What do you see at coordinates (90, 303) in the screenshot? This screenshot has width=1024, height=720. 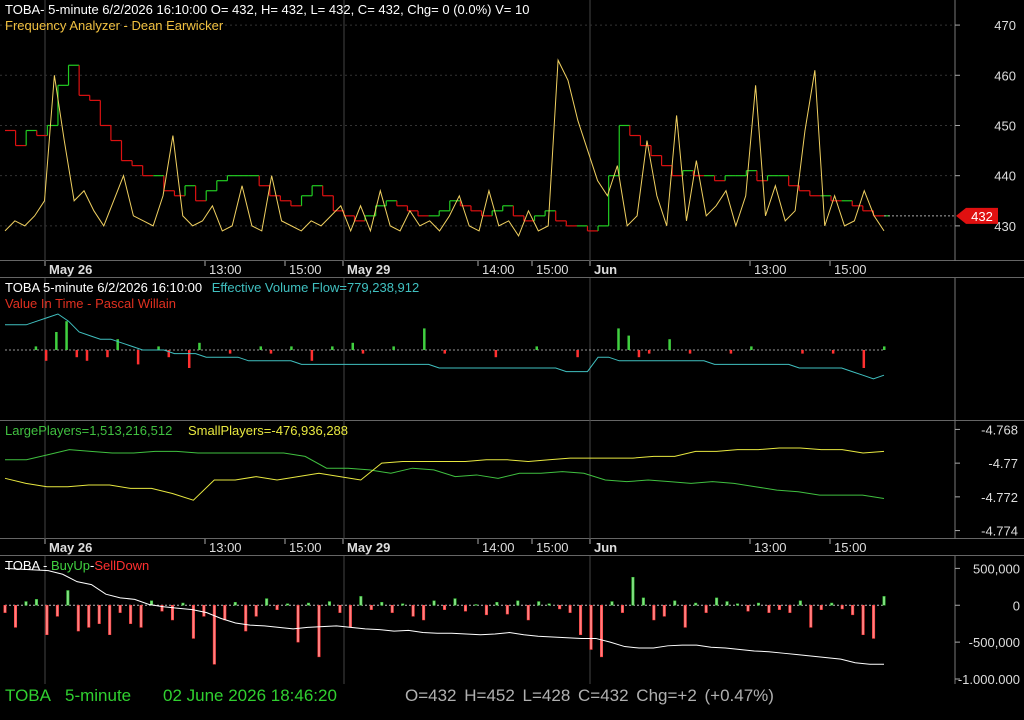 I see `value-in-time-label: Value In Time - Pascal Willain` at bounding box center [90, 303].